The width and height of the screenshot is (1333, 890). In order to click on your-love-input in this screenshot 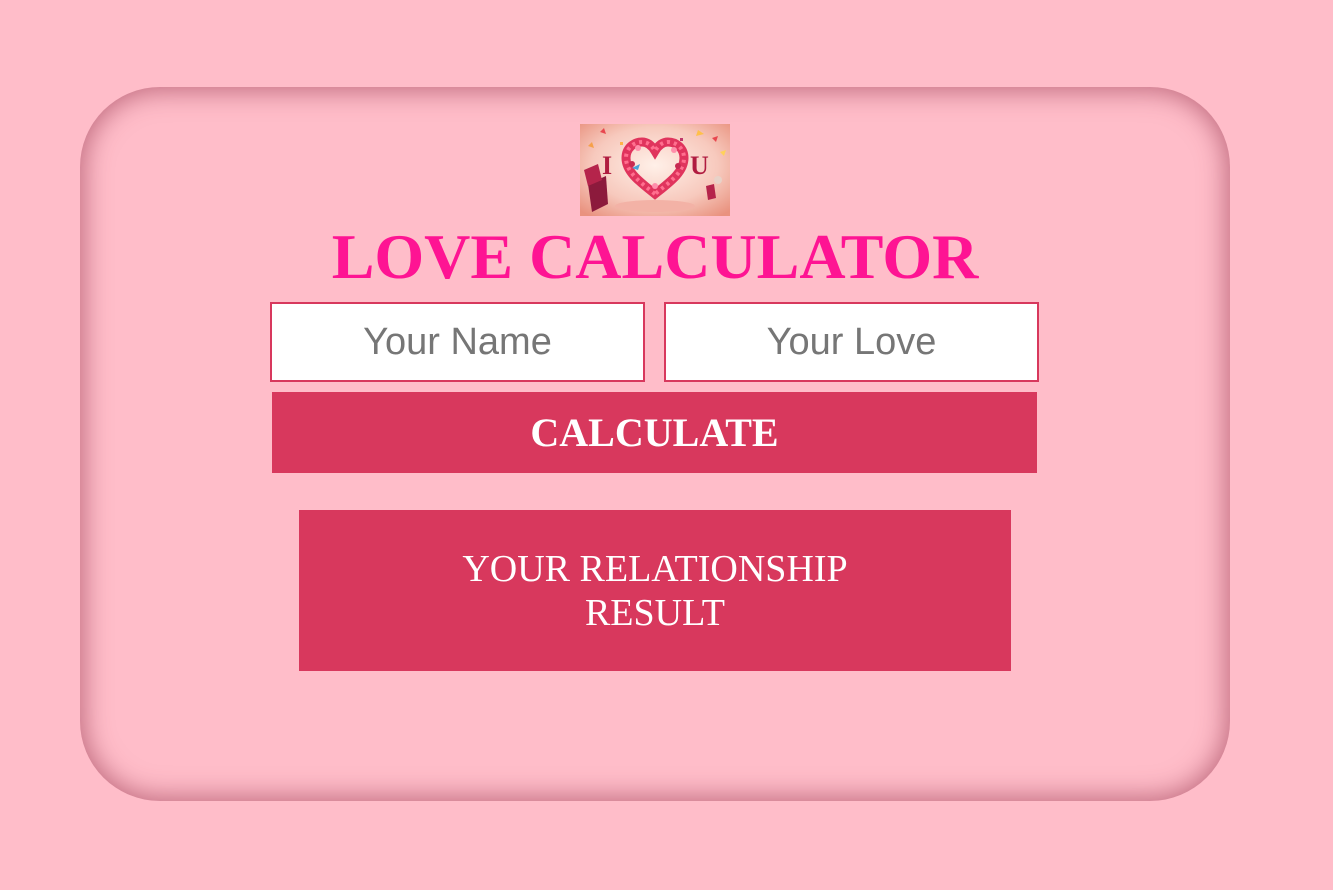, I will do `click(851, 342)`.